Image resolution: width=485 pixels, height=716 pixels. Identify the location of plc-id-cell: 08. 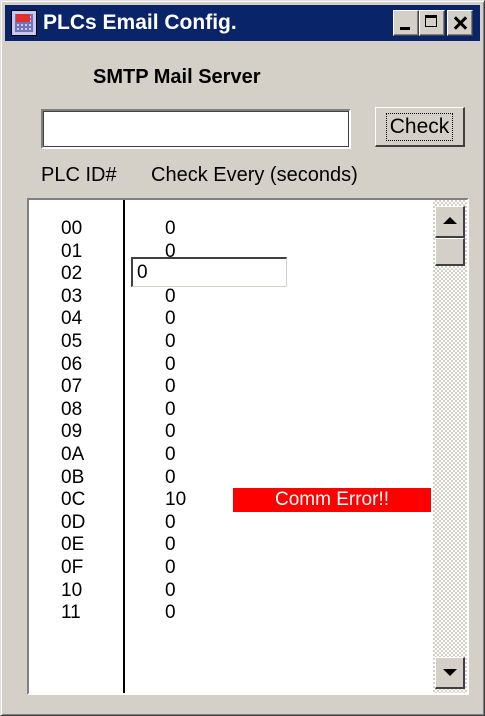
(72, 409).